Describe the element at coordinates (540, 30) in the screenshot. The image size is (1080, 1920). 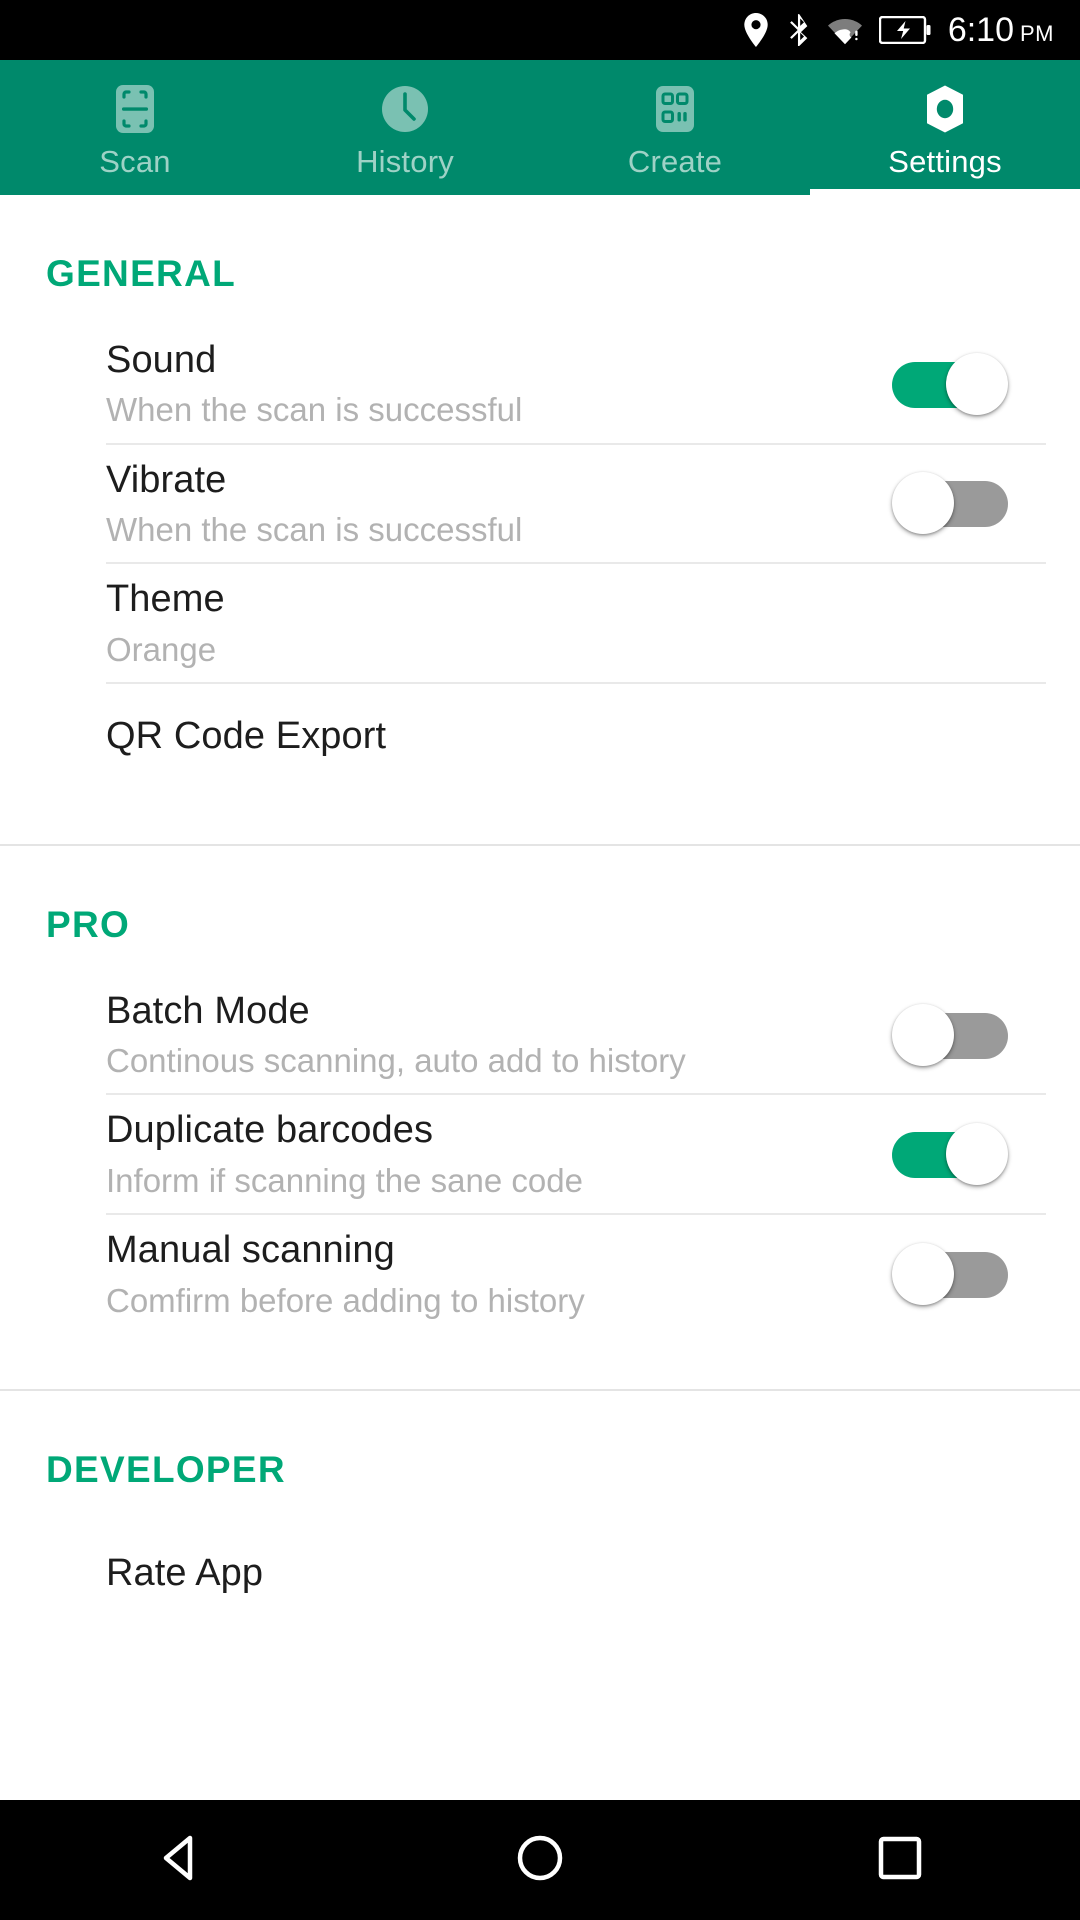
I see `status-bar: 6:10 PM` at that location.